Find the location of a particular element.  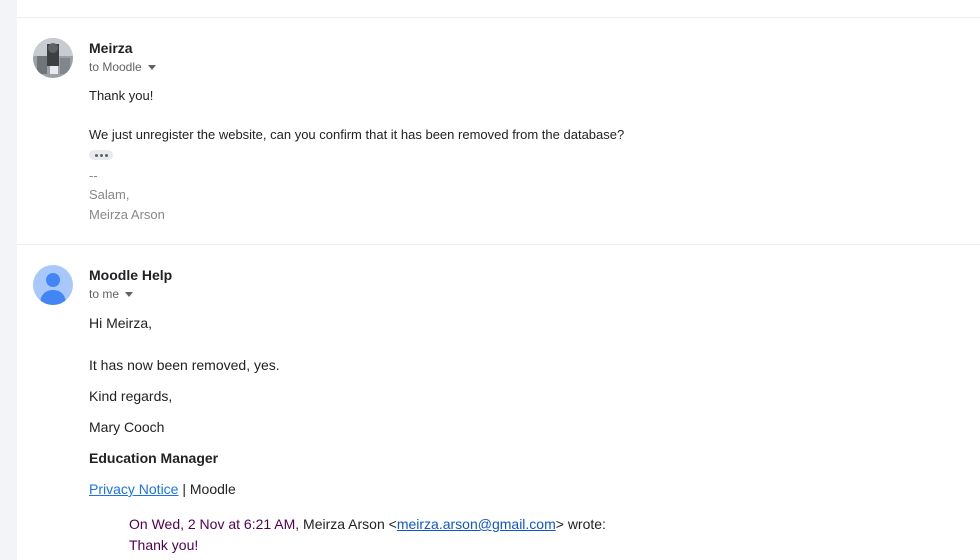

photo-avatar-icon is located at coordinates (53, 58).